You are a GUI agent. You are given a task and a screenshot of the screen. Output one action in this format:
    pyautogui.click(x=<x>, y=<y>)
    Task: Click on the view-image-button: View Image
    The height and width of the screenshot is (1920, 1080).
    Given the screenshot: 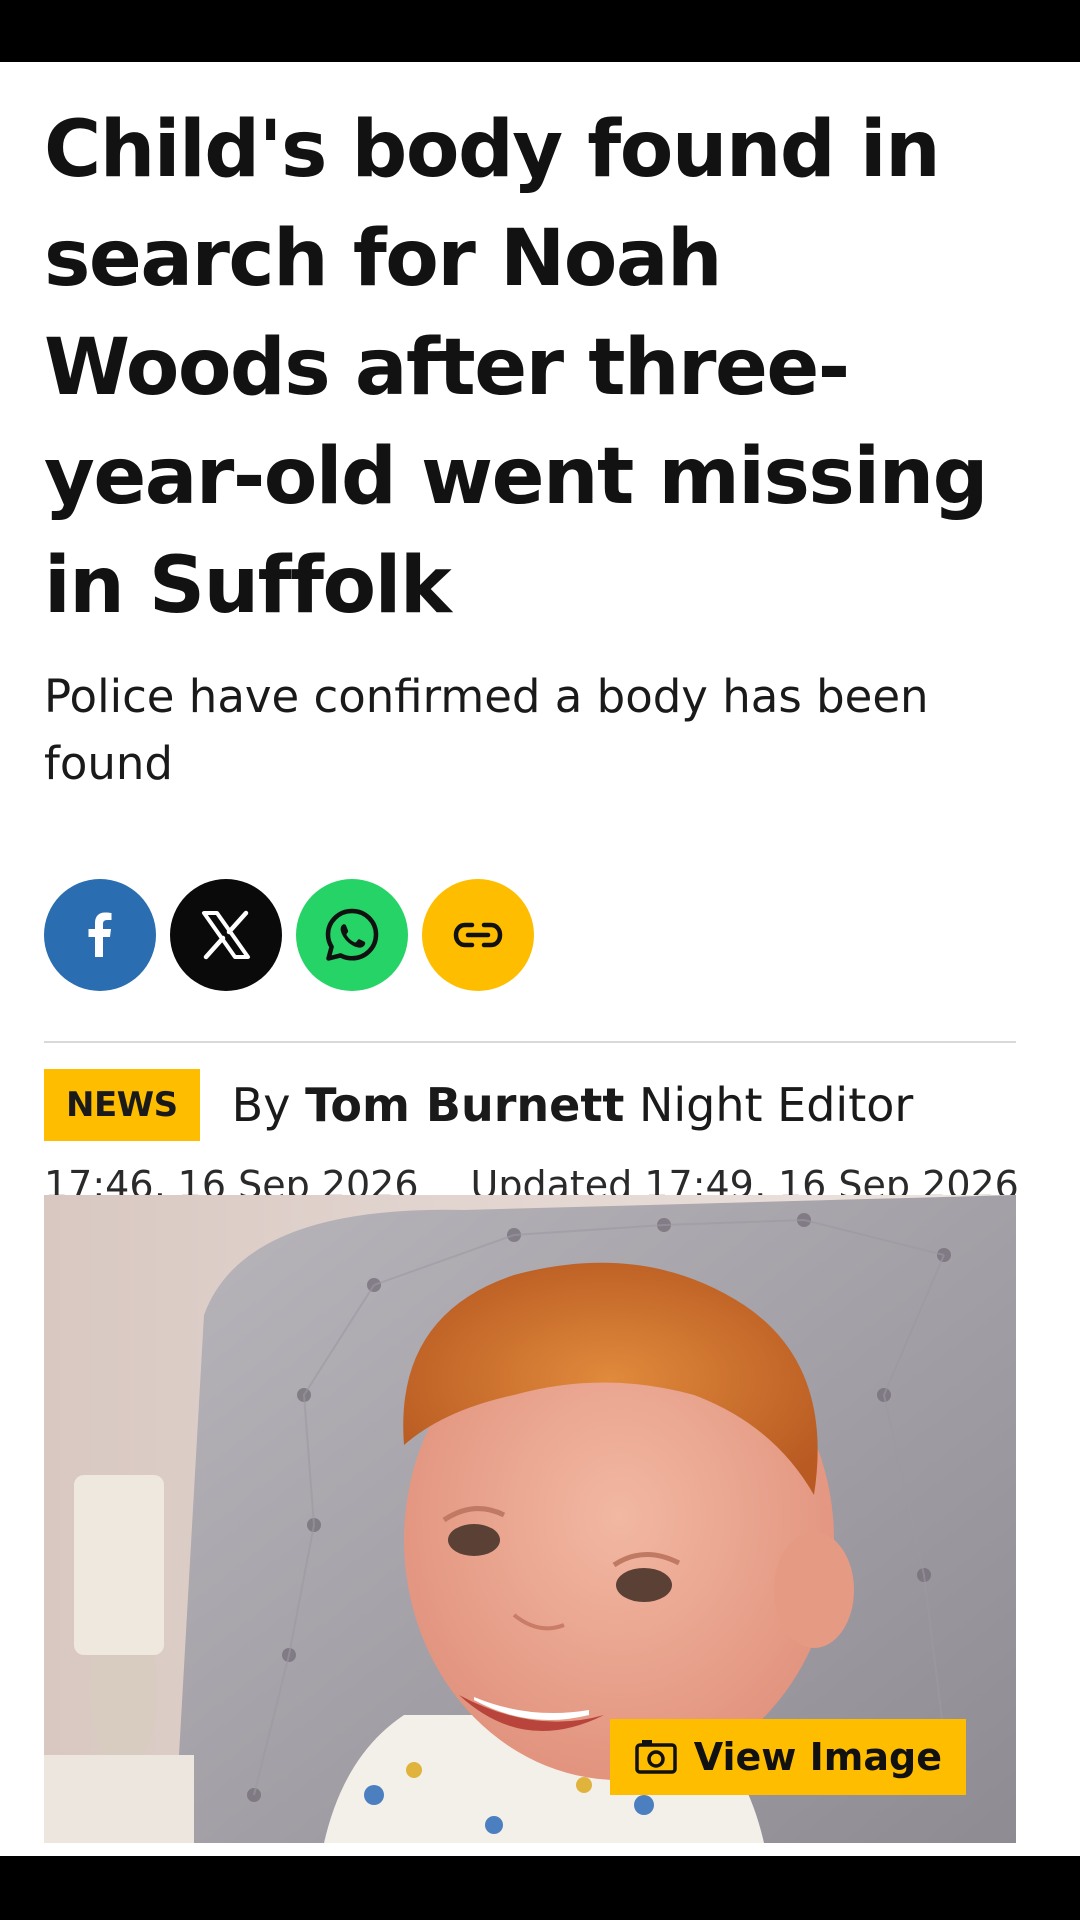 What is the action you would take?
    pyautogui.click(x=787, y=1757)
    